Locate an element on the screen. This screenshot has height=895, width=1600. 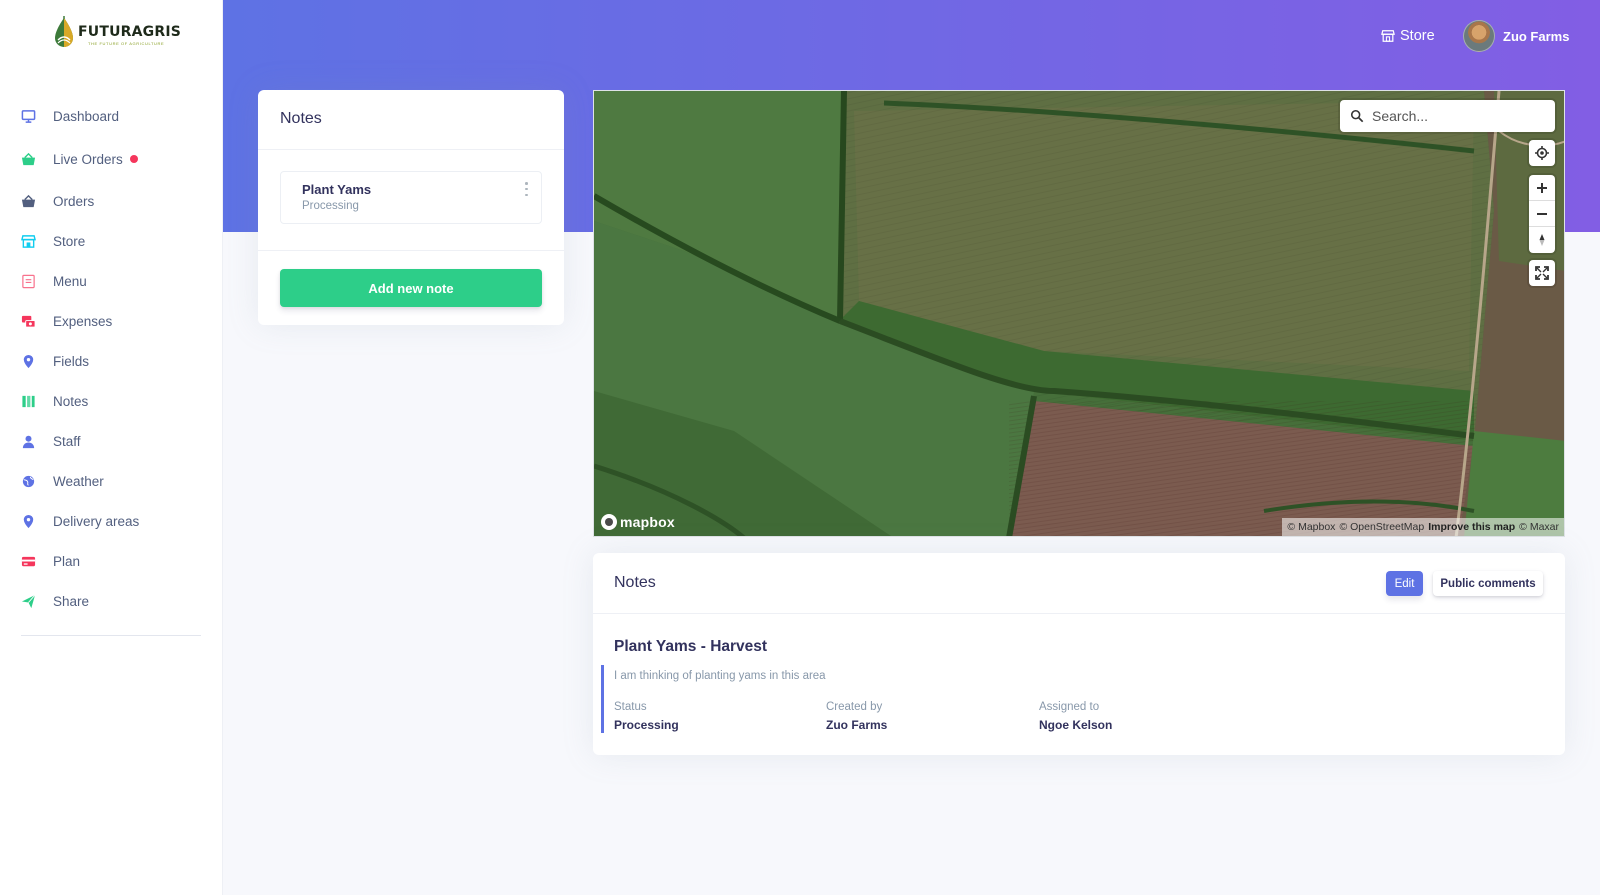
send-icon is located at coordinates (28, 601).